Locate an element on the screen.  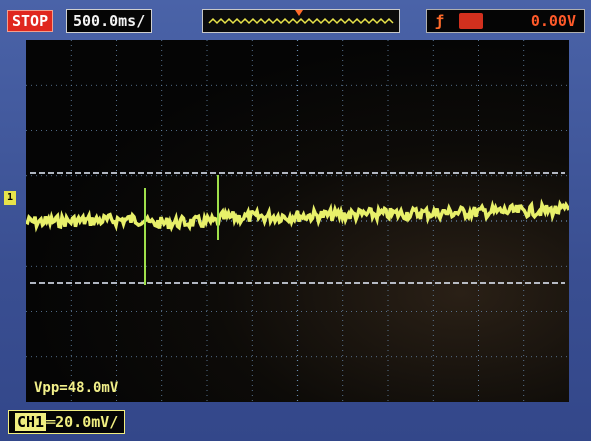
vpp-measurement: Vpp=48.0mV is located at coordinates (76, 388).